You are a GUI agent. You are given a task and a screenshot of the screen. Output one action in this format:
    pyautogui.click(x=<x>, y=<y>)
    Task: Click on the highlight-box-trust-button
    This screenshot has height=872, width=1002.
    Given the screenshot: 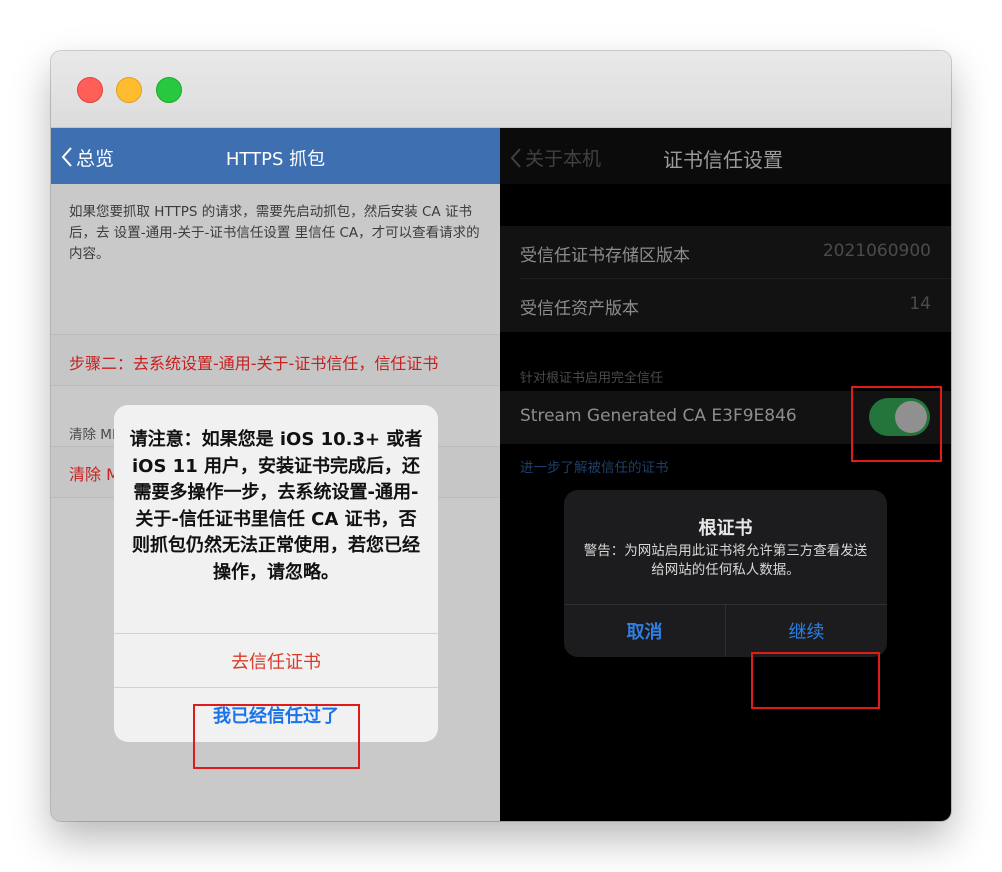 What is the action you would take?
    pyautogui.click(x=276, y=736)
    